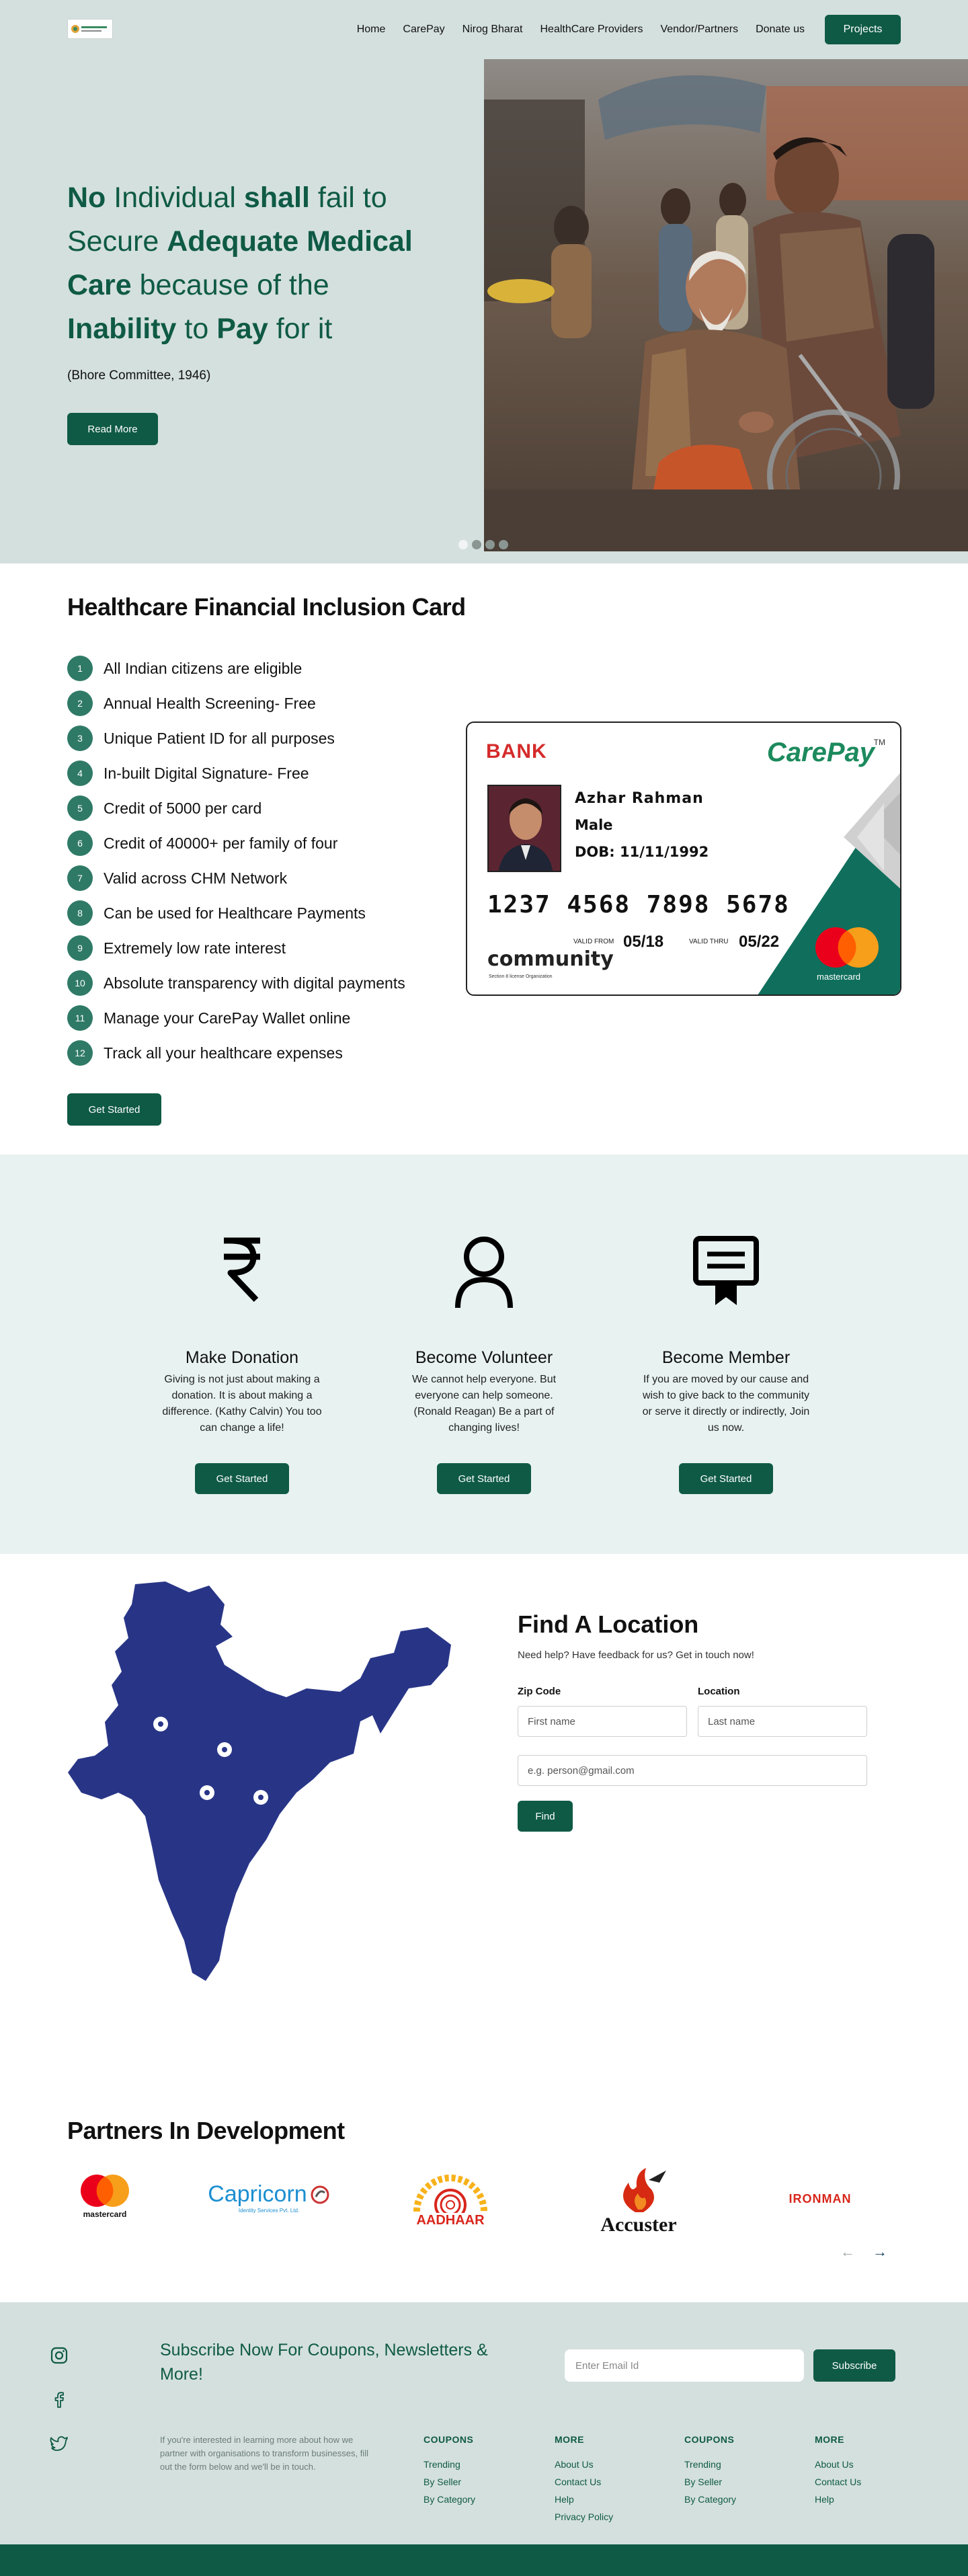 This screenshot has height=2576, width=968. I want to click on valid-thru-value: 05/22, so click(760, 942).